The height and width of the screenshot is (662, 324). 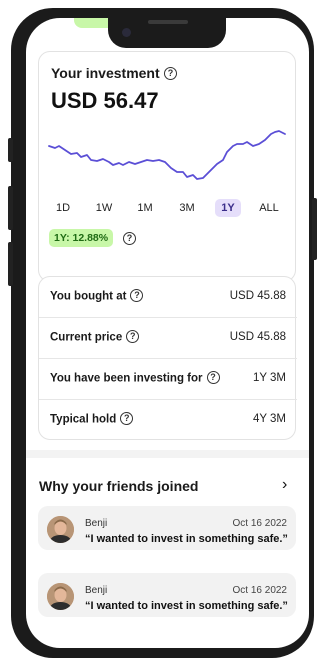 I want to click on friends-section-title: Why your friends joined, so click(x=118, y=486).